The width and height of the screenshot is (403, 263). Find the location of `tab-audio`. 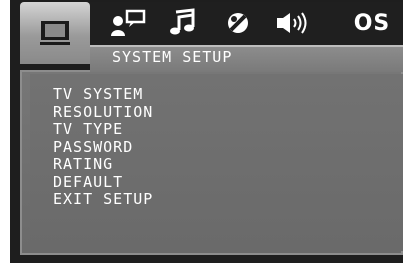

tab-audio is located at coordinates (182, 23).